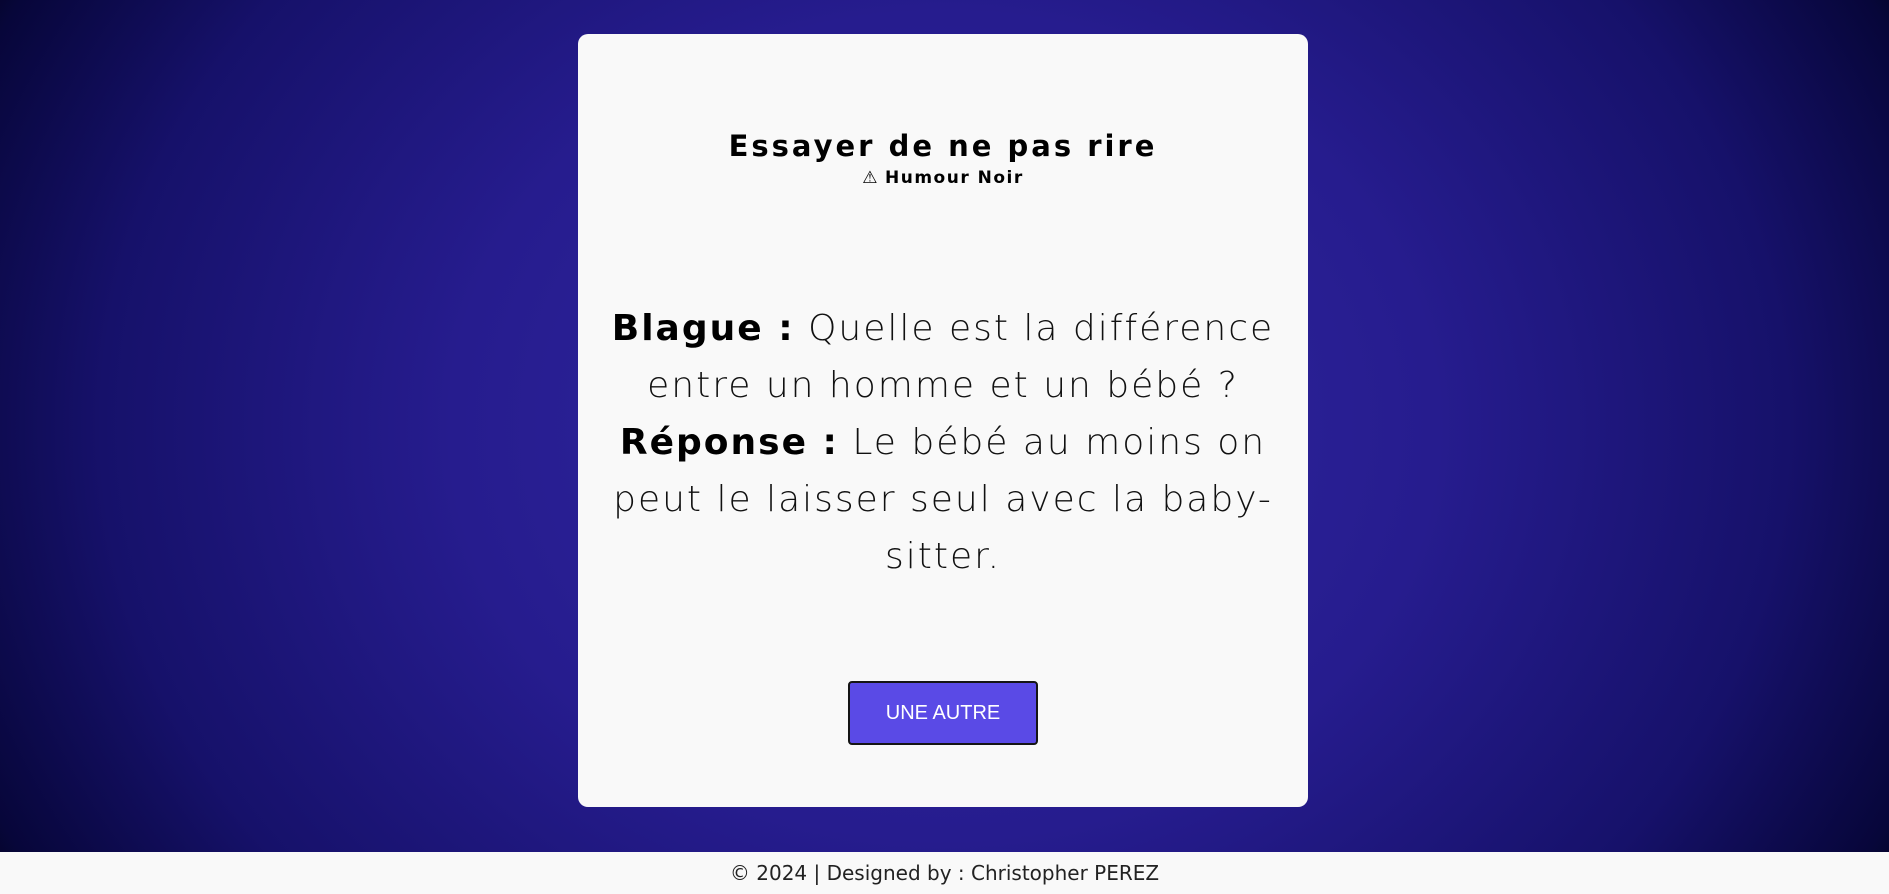  I want to click on subtitle-label: Humour Noir, so click(954, 178).